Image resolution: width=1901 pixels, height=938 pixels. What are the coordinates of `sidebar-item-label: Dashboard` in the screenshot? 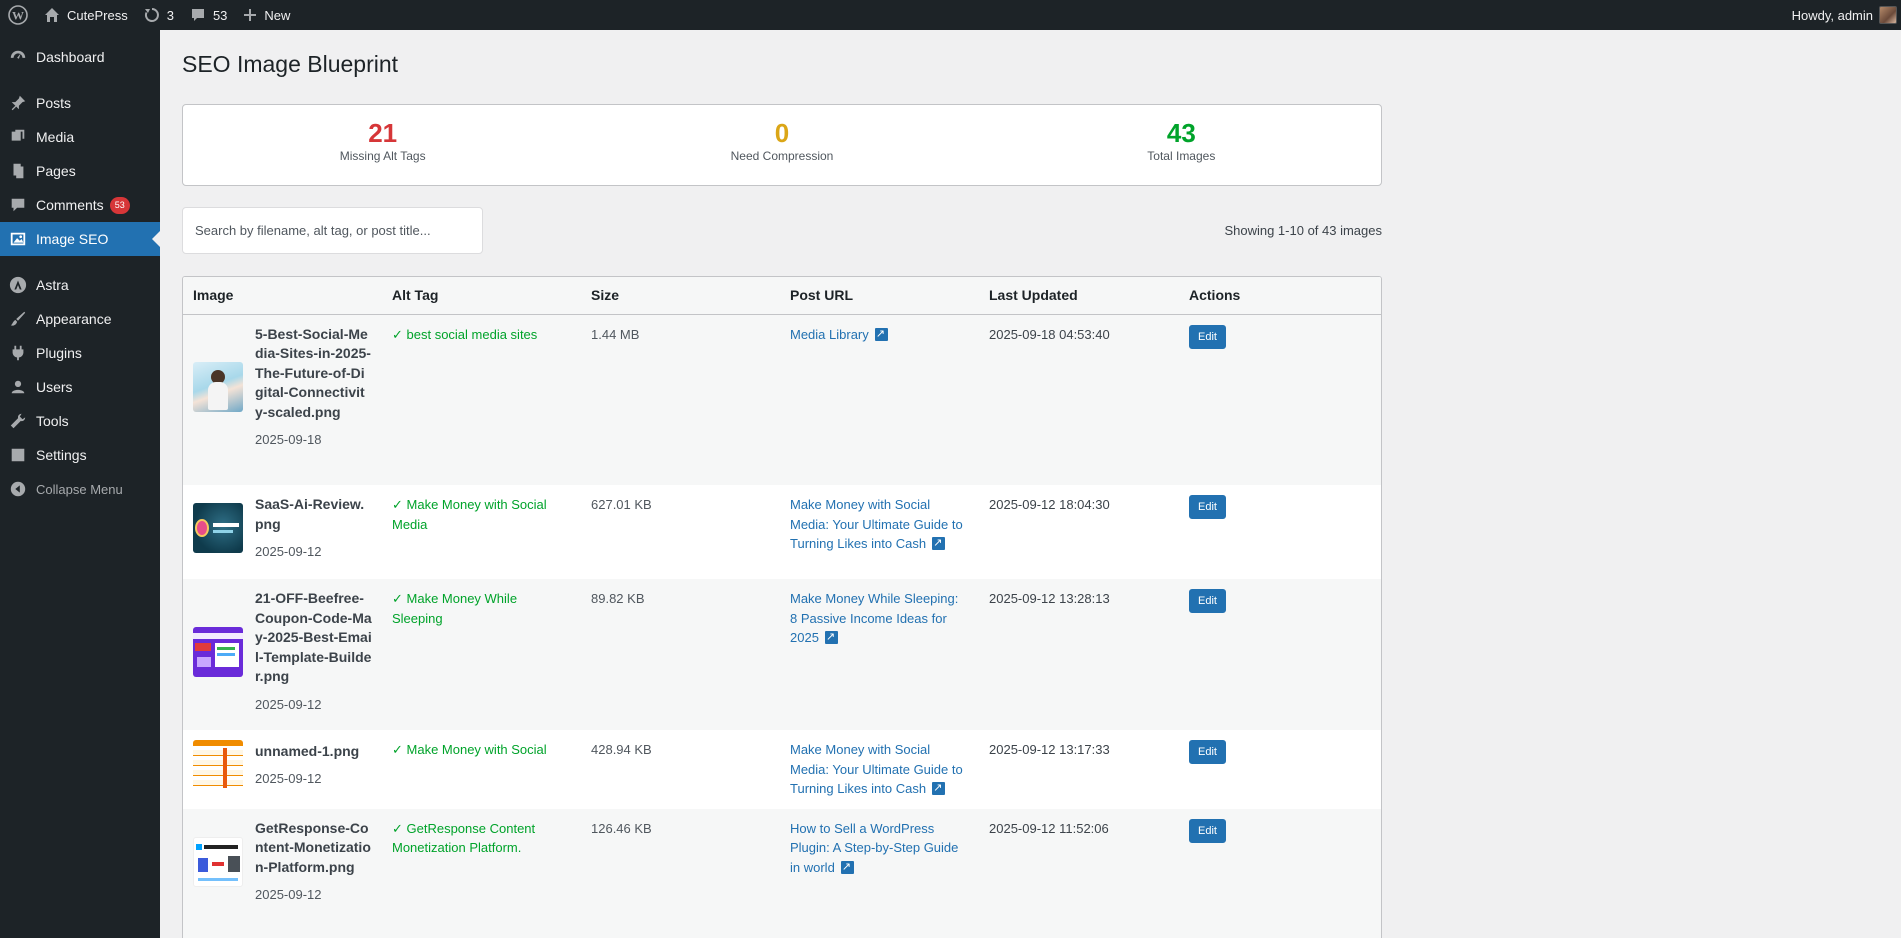 It's located at (70, 57).